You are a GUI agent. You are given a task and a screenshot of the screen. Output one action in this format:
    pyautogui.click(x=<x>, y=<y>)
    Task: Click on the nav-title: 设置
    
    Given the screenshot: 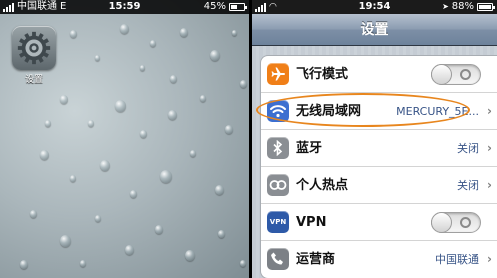 What is the action you would take?
    pyautogui.click(x=374, y=30)
    